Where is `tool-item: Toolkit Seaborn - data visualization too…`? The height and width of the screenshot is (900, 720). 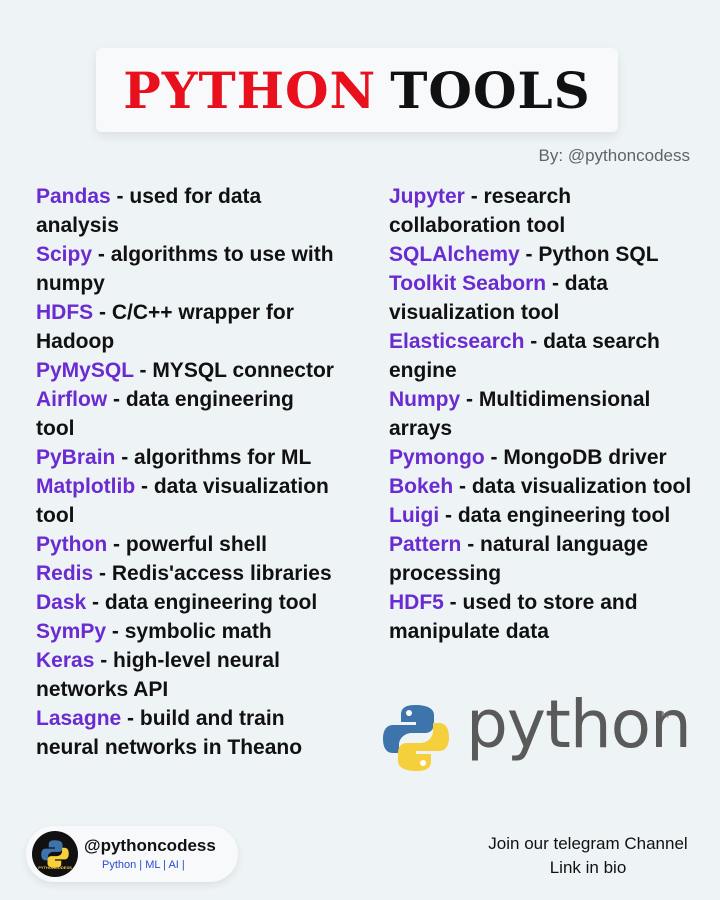
tool-item: Toolkit Seaborn - data visualization too… is located at coordinates (544, 298).